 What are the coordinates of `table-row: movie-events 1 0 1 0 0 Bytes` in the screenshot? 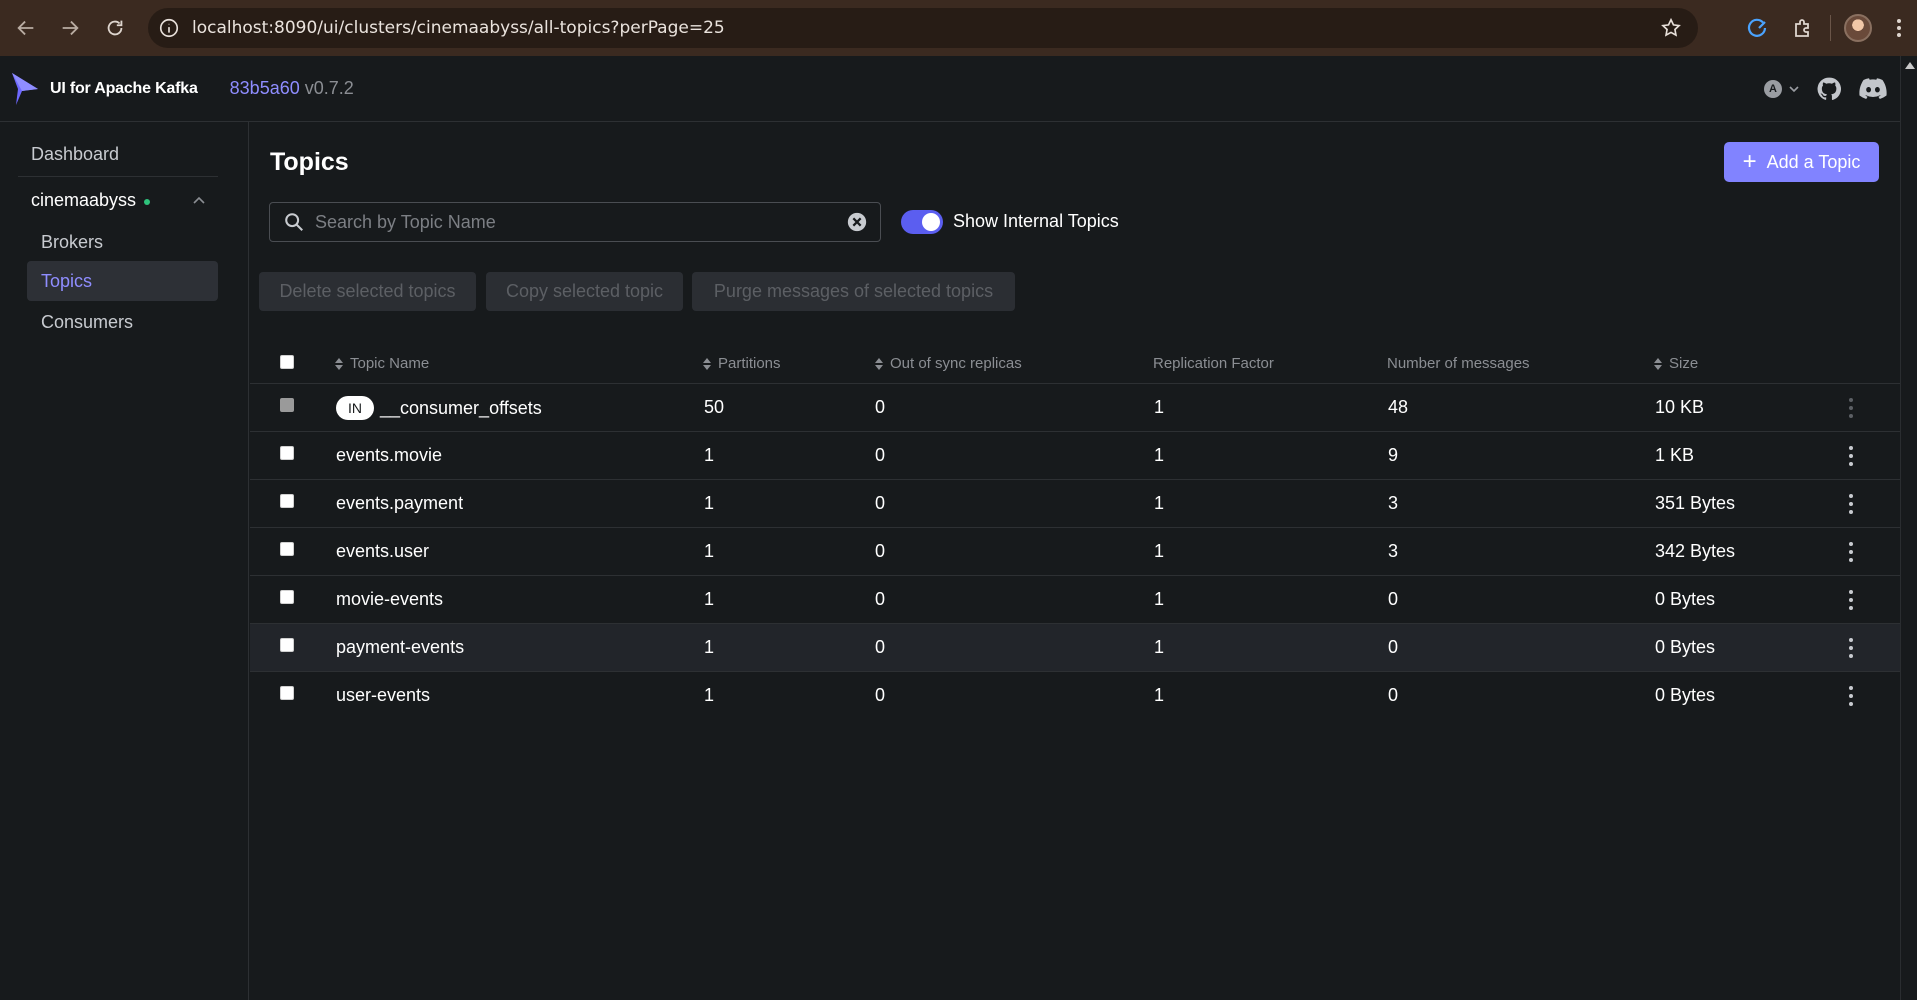 It's located at (1075, 600).